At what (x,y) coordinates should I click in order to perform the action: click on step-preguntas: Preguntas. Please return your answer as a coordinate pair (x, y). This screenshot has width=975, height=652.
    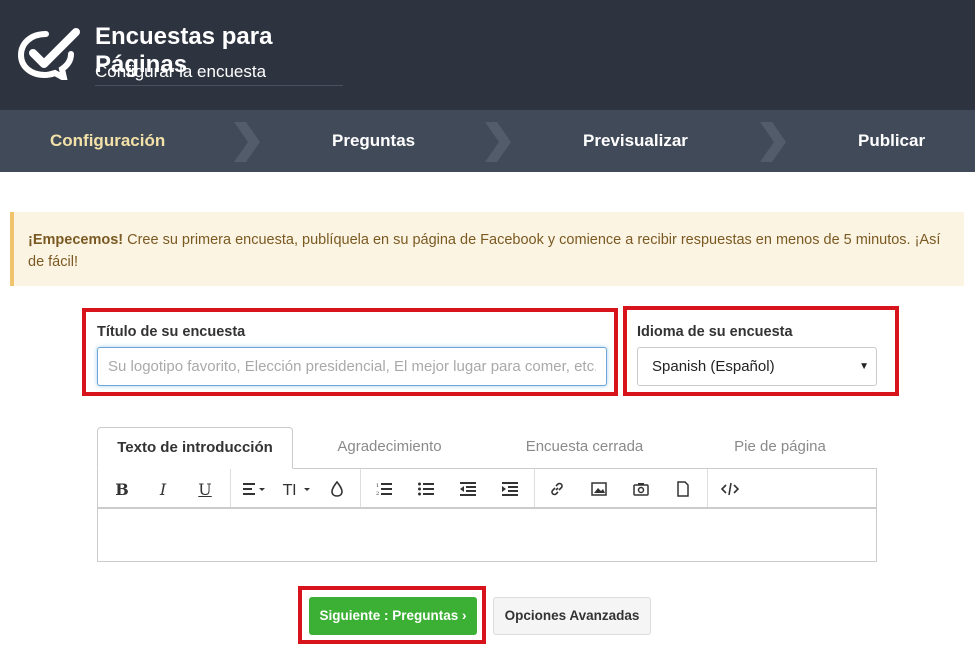
    Looking at the image, I should click on (373, 141).